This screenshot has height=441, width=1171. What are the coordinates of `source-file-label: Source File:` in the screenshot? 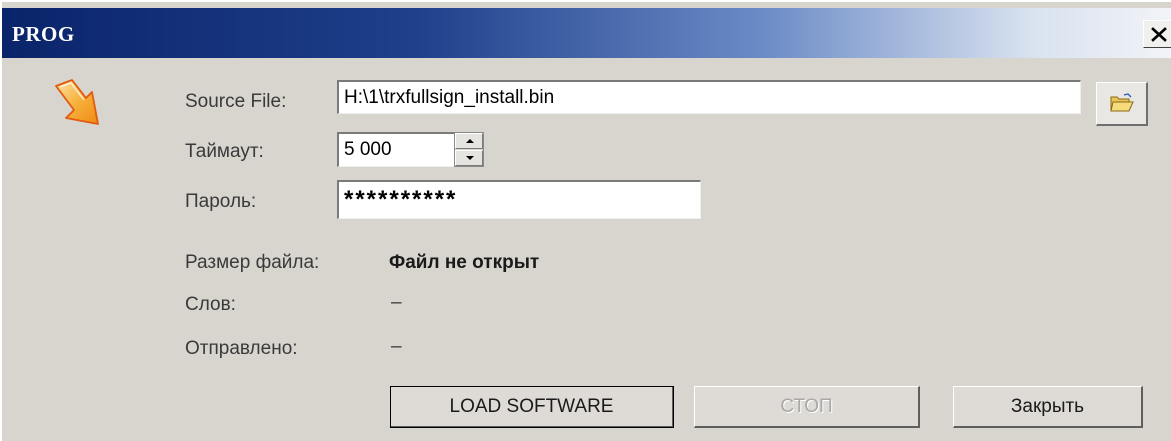 It's located at (236, 101).